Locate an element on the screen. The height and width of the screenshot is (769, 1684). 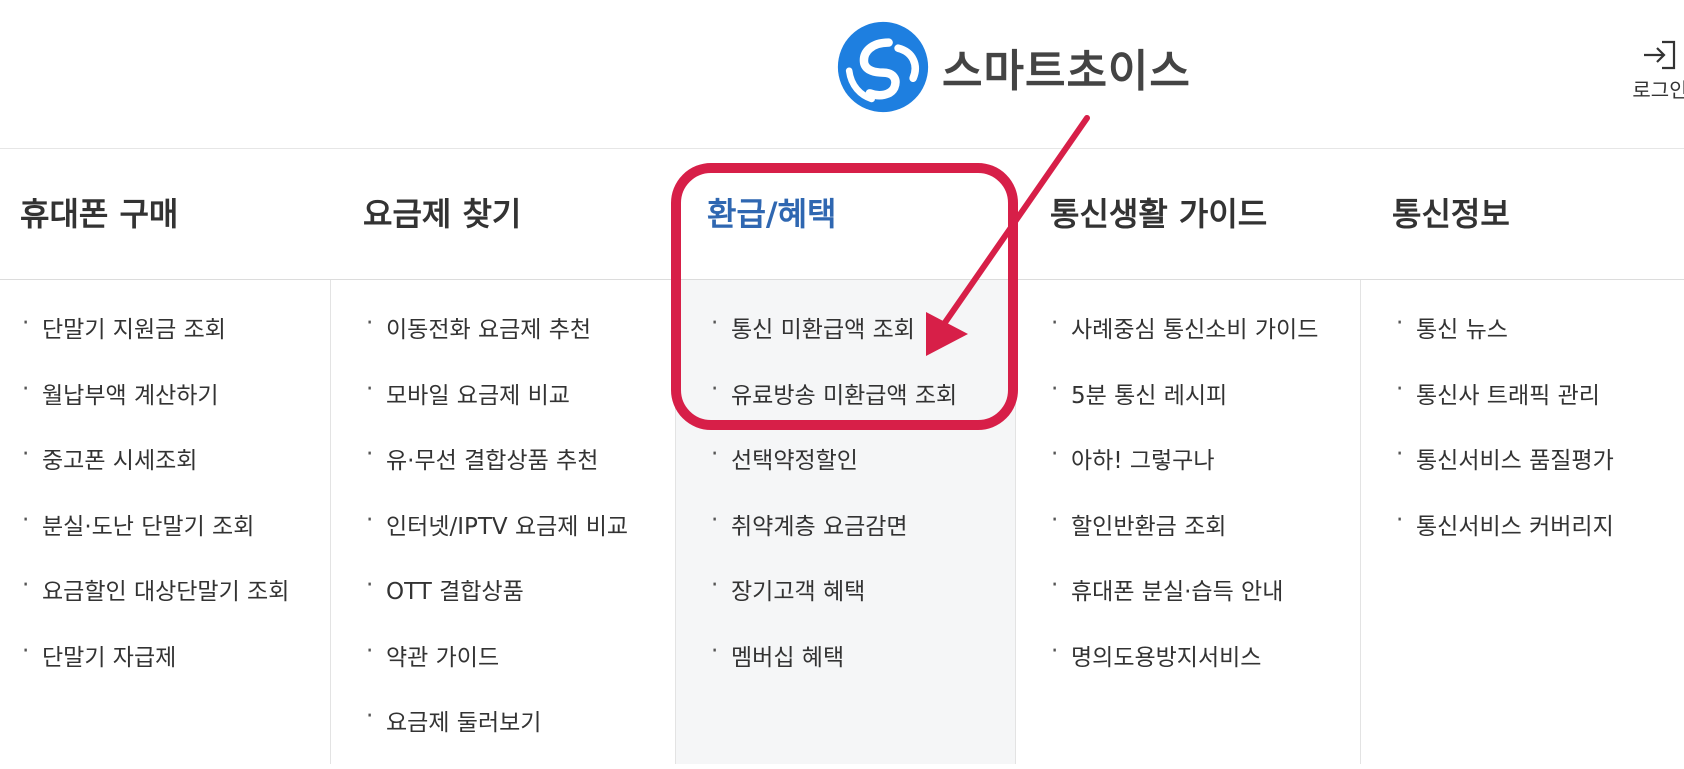
menu-item: · 통신 뉴스 is located at coordinates (1540, 343).